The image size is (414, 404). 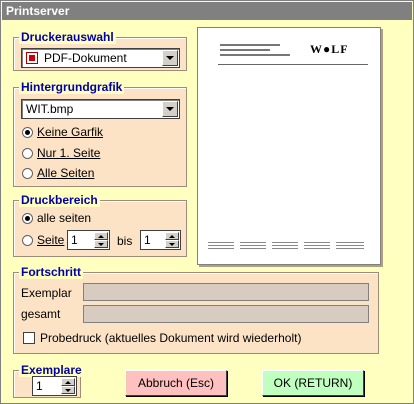 What do you see at coordinates (61, 153) in the screenshot?
I see `radio-nur-erste-seite: Nur 1. Seite` at bounding box center [61, 153].